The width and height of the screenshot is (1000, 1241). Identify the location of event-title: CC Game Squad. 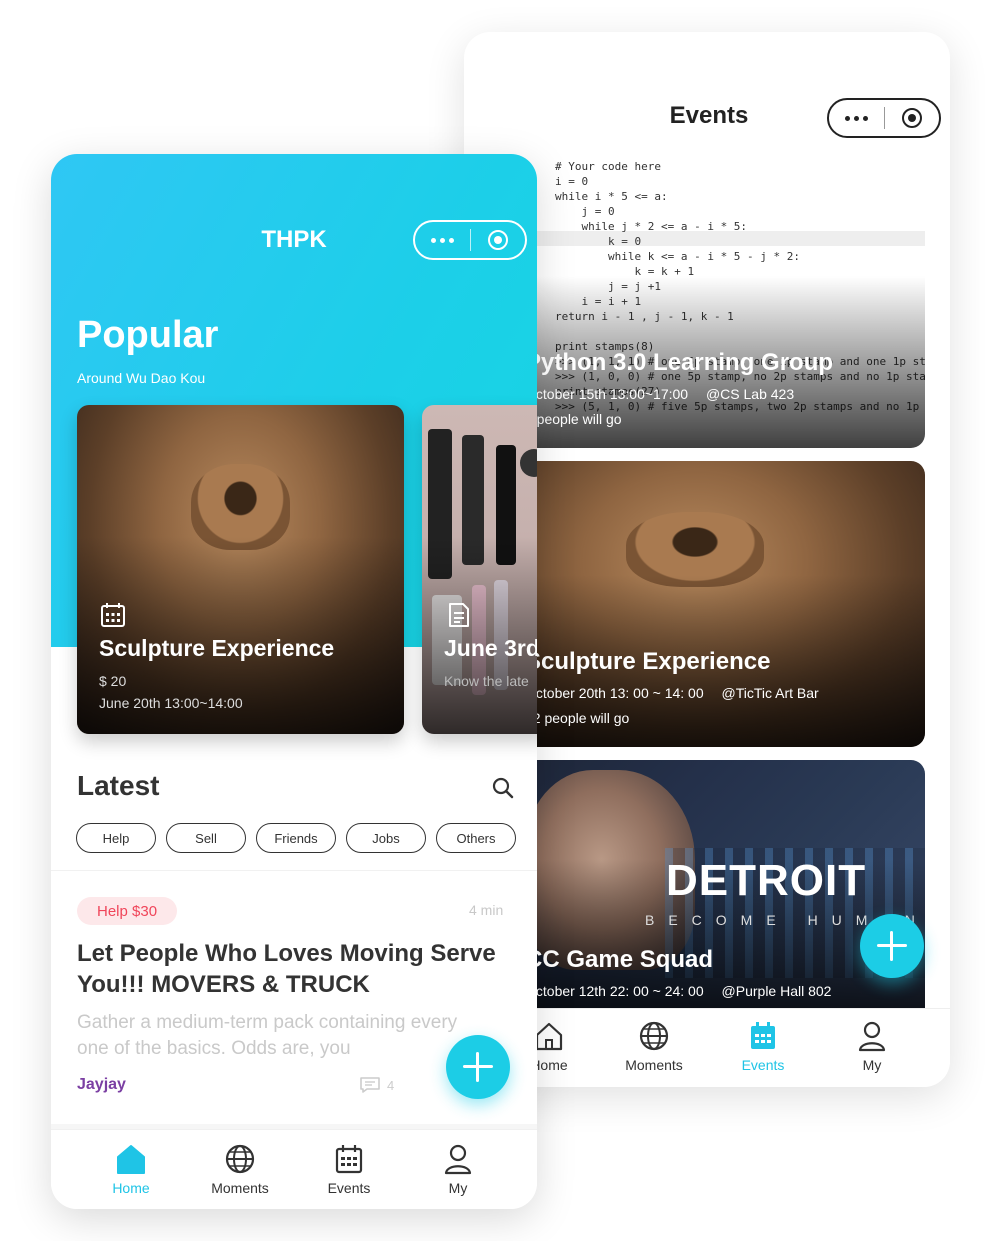
(619, 959).